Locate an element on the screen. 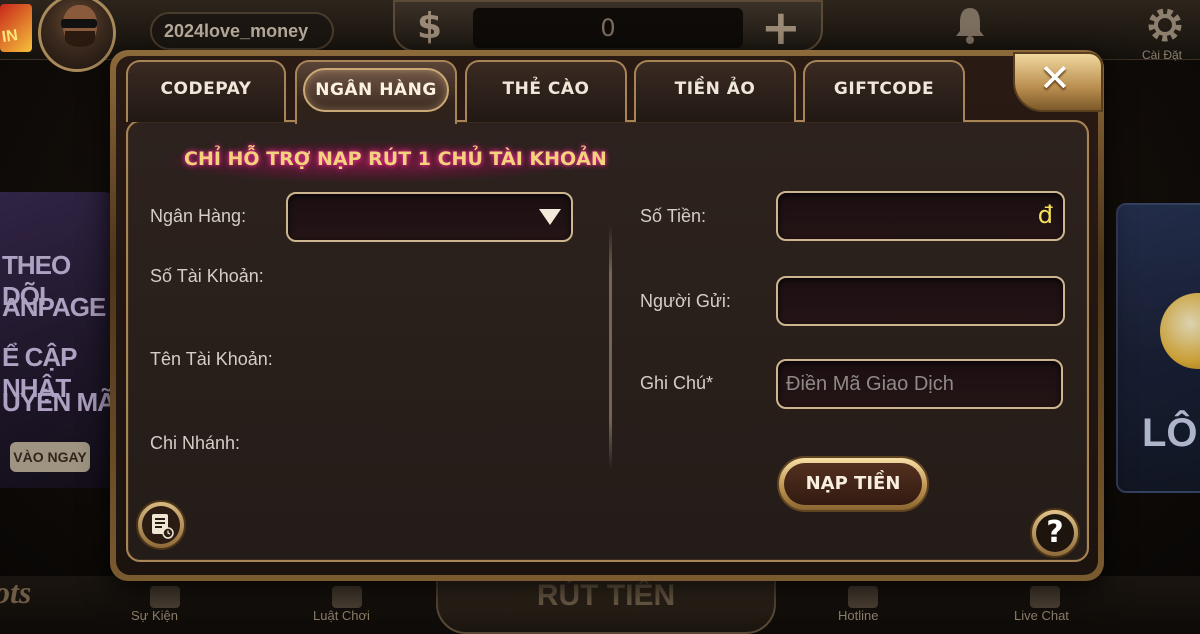  help-icon: ? is located at coordinates (1055, 533).